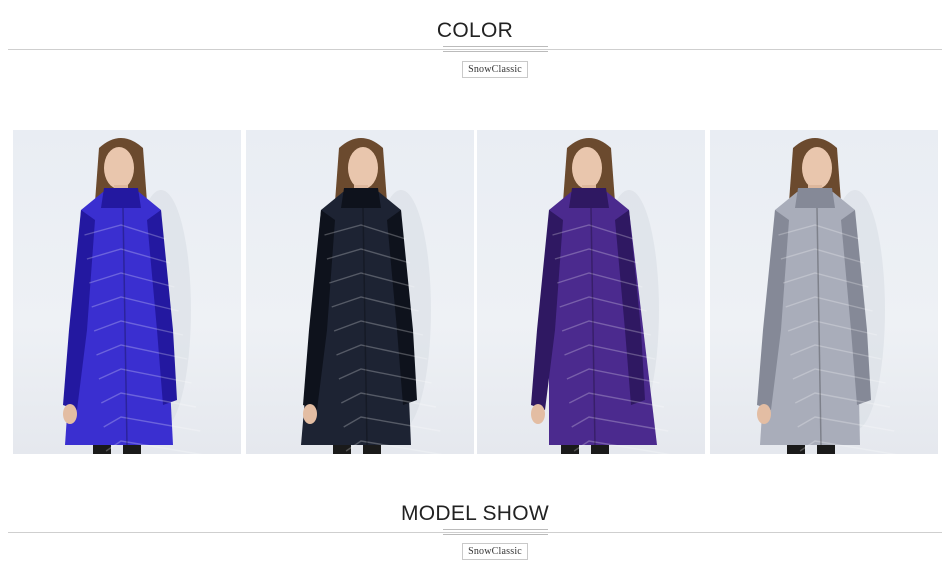 This screenshot has height=572, width=950. I want to click on photo-navy-coat, so click(360, 292).